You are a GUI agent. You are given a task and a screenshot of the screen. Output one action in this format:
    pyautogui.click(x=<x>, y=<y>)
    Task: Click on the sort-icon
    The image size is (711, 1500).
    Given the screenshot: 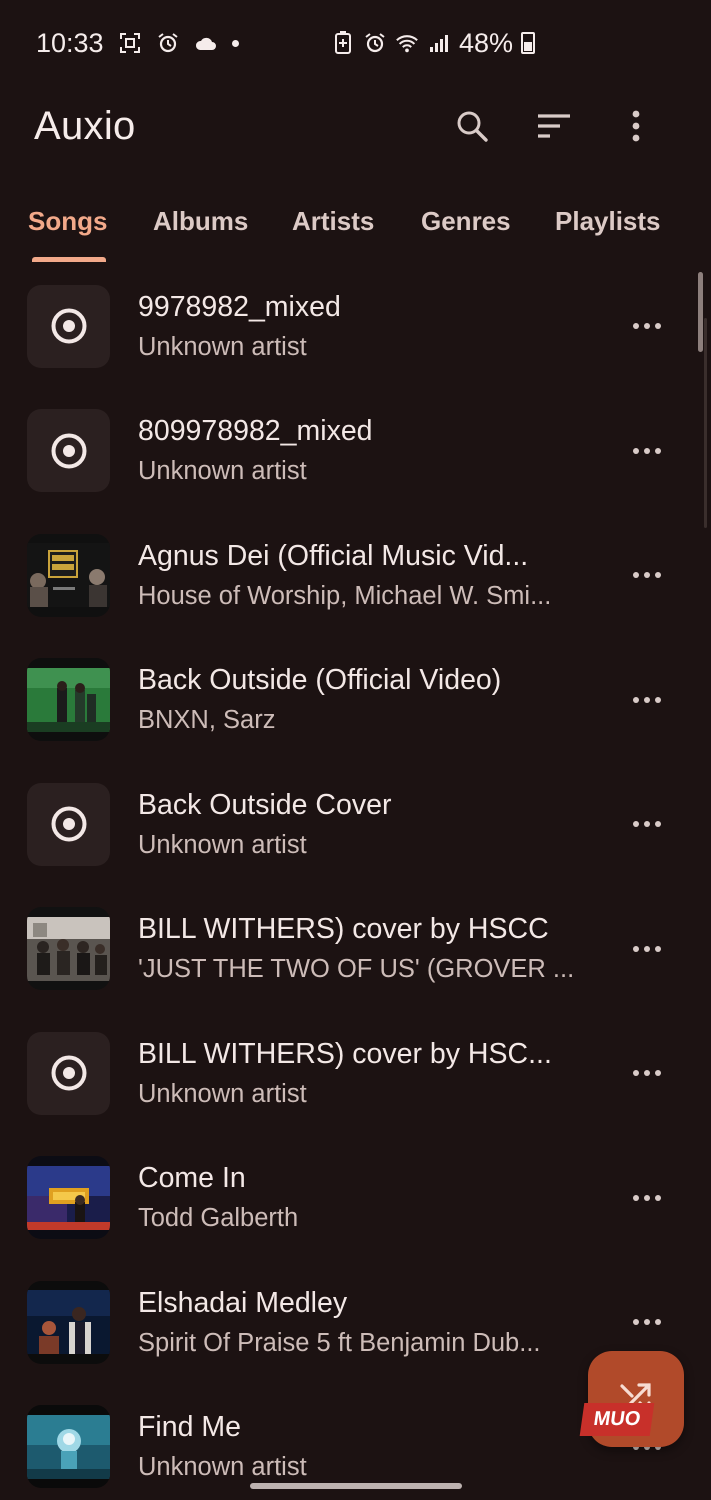 What is the action you would take?
    pyautogui.click(x=554, y=126)
    